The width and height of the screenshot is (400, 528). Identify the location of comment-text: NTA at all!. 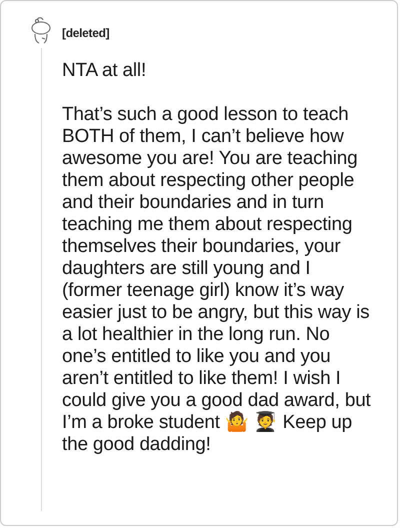
(105, 71).